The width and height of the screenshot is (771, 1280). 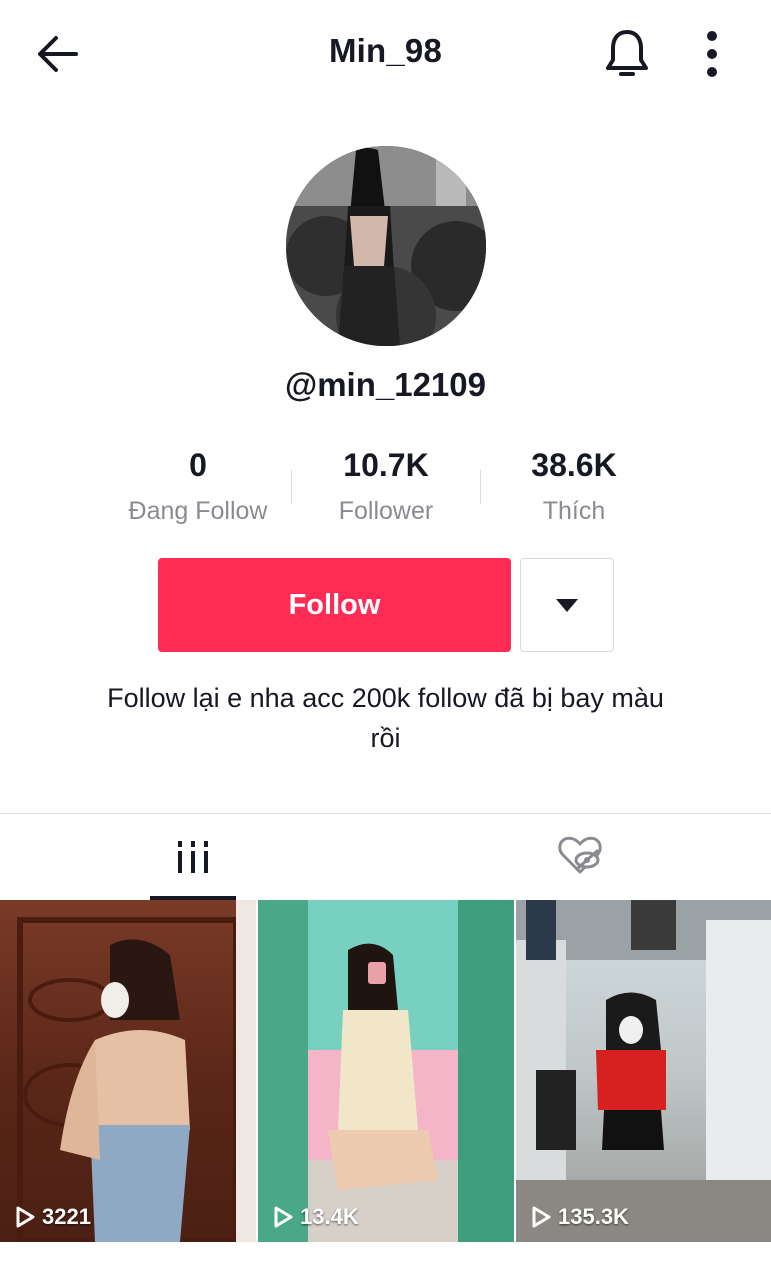 I want to click on profile-handle: @min_12109, so click(x=385, y=384).